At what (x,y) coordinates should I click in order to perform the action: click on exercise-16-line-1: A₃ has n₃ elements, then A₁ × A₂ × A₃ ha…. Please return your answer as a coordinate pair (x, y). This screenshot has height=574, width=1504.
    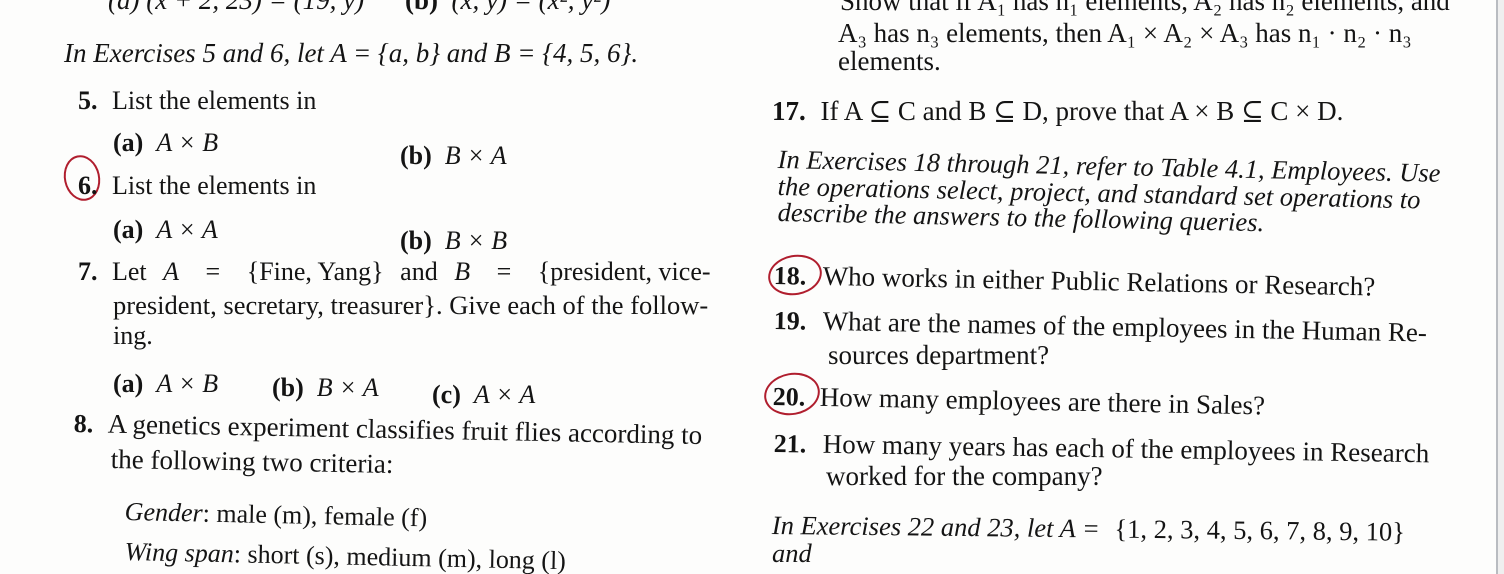
    Looking at the image, I should click on (1125, 33).